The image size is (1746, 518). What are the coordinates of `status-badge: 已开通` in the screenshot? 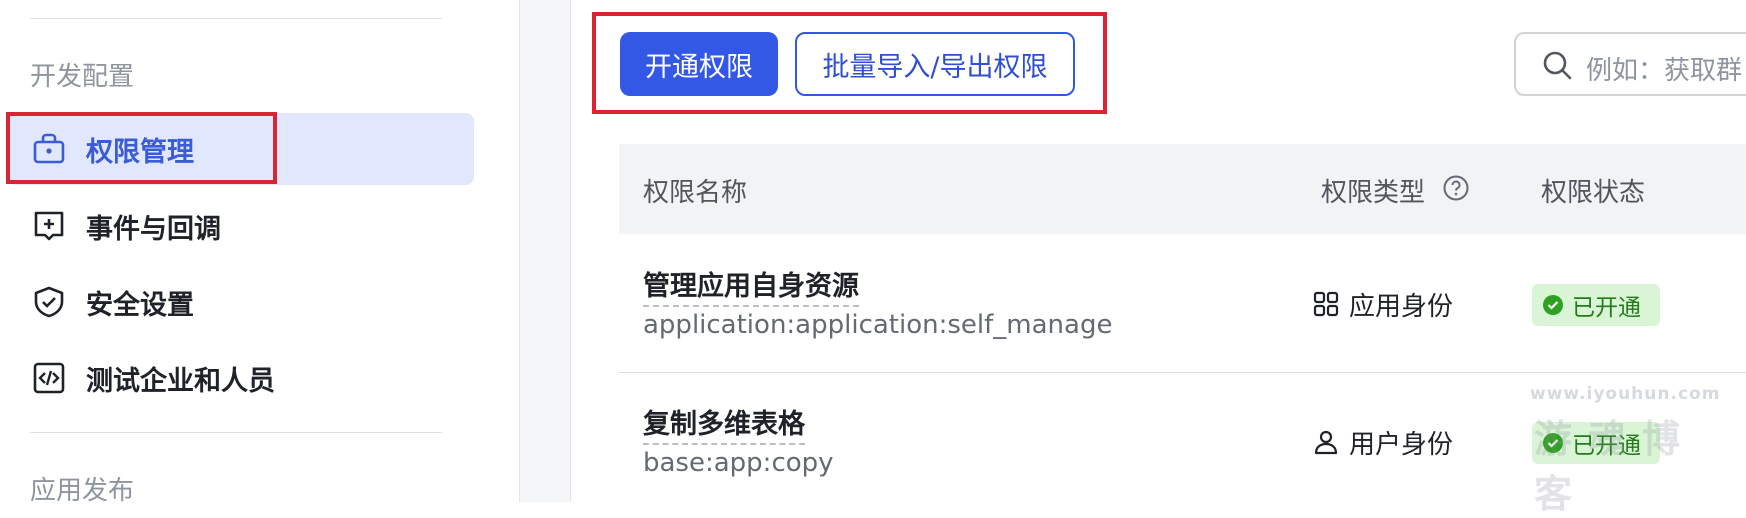 It's located at (1596, 305).